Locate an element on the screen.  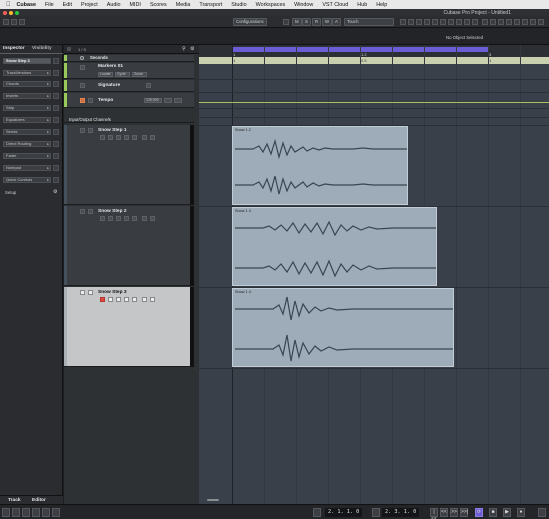
right-zone-toggle-icon is located at coordinates (22, 22).